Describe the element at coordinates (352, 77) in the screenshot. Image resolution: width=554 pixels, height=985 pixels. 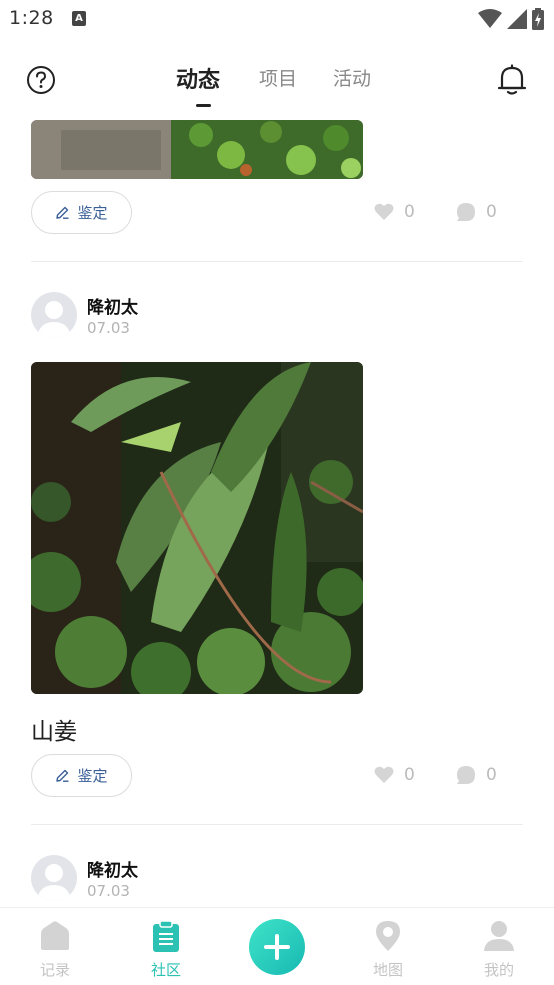
I see `tab-activities: 活动` at that location.